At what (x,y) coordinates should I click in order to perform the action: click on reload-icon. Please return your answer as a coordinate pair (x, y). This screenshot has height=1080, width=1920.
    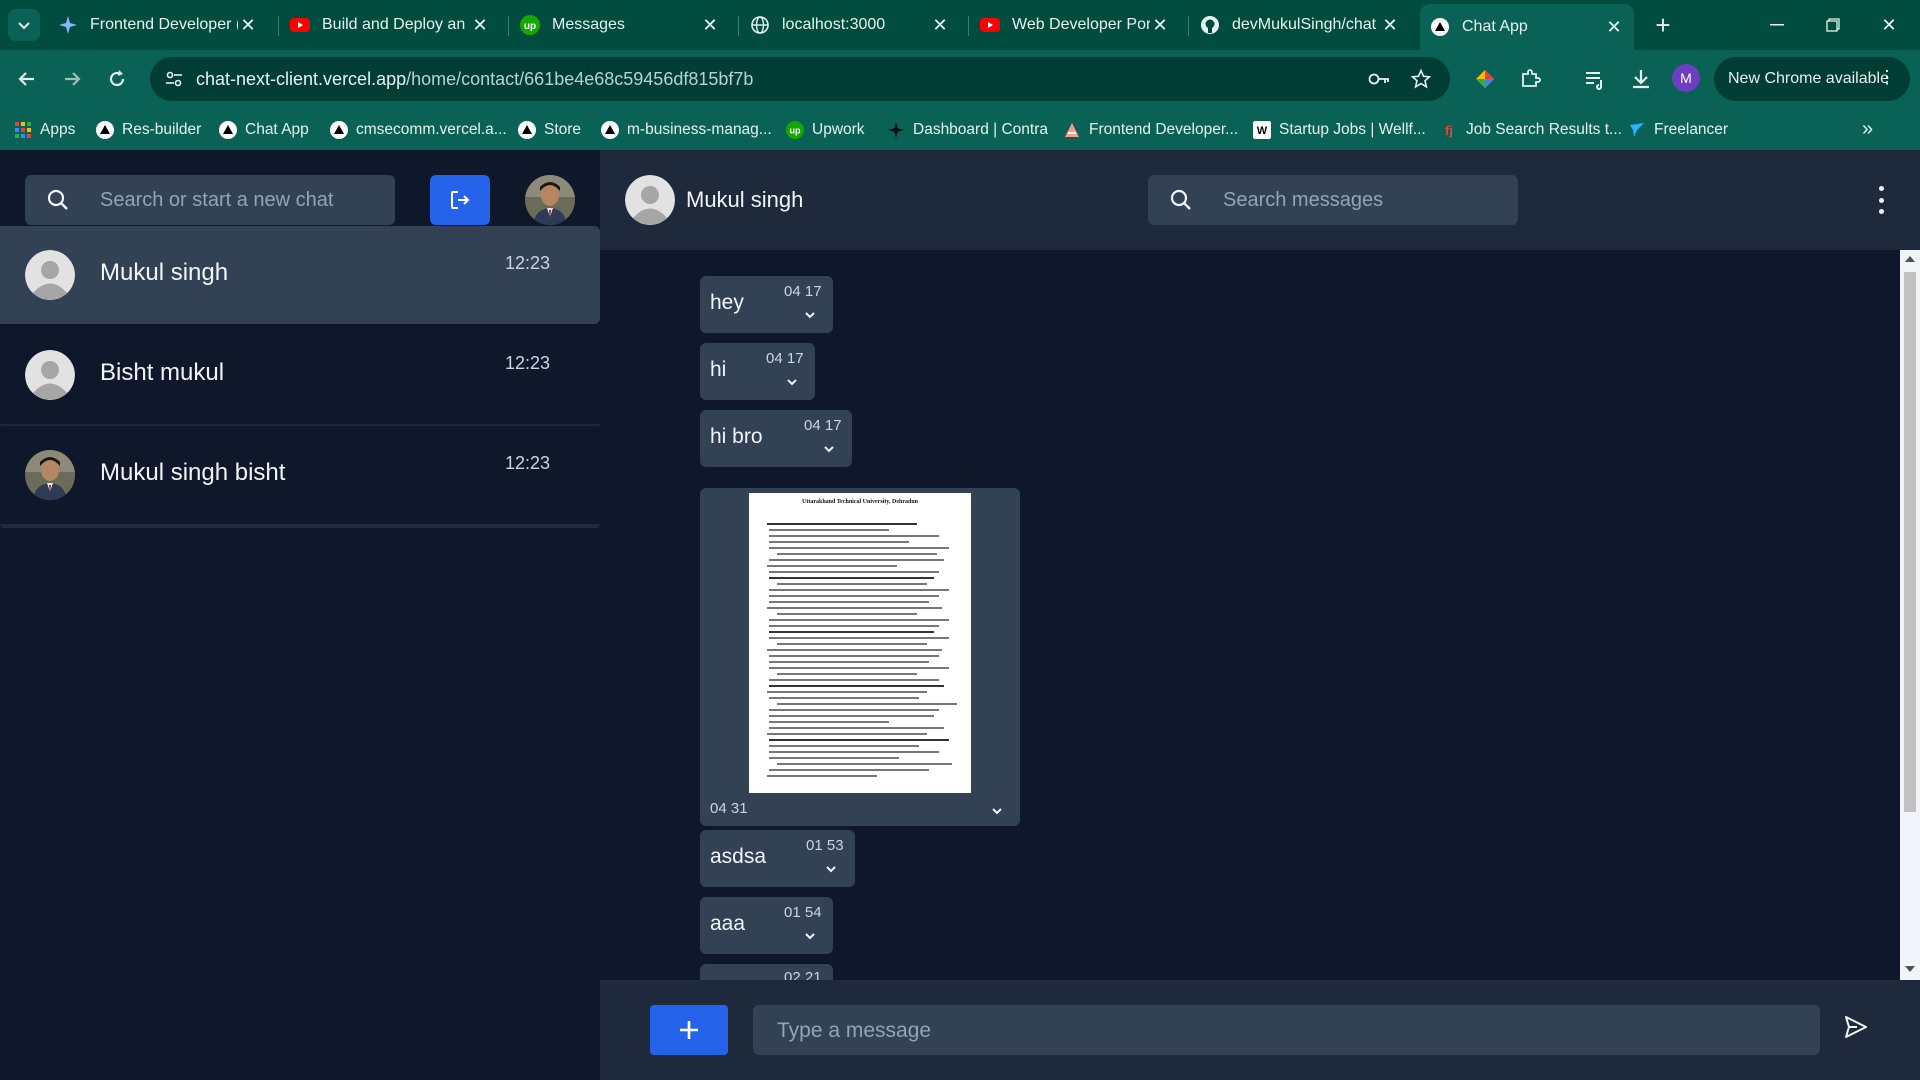
    Looking at the image, I should click on (117, 78).